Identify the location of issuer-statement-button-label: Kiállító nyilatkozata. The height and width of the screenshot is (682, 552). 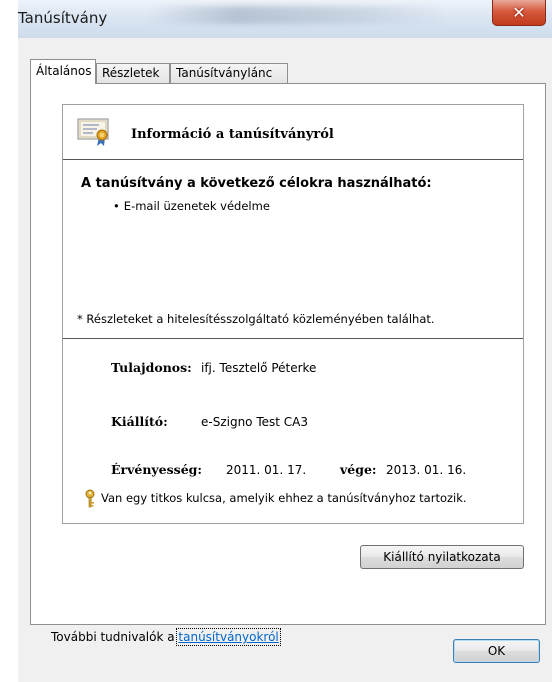
(442, 557).